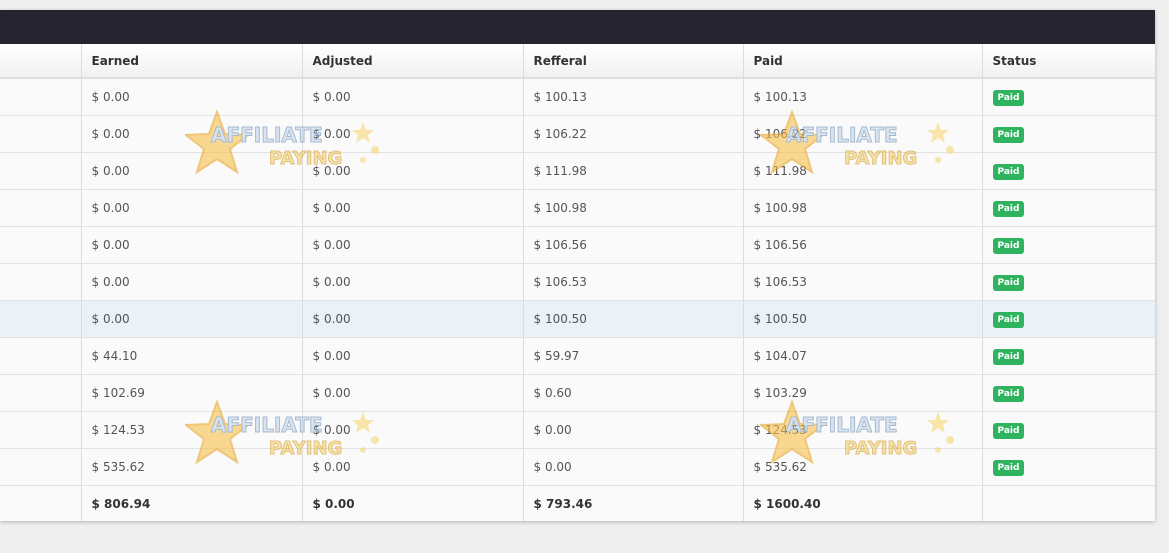 This screenshot has width=1169, height=553. I want to click on table-row: $ 0.00 $ 0.00 $ 111.98 $ 111.98 Paid, so click(577, 171).